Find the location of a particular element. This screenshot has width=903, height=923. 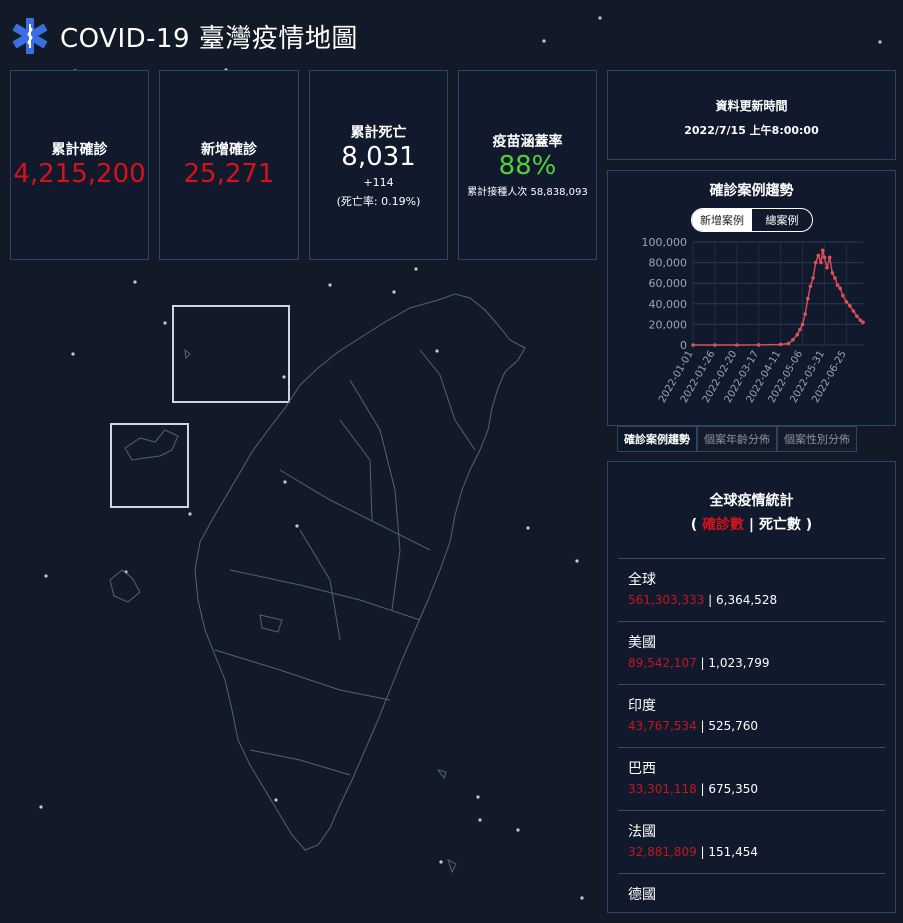

country-name: 美國 is located at coordinates (642, 643).